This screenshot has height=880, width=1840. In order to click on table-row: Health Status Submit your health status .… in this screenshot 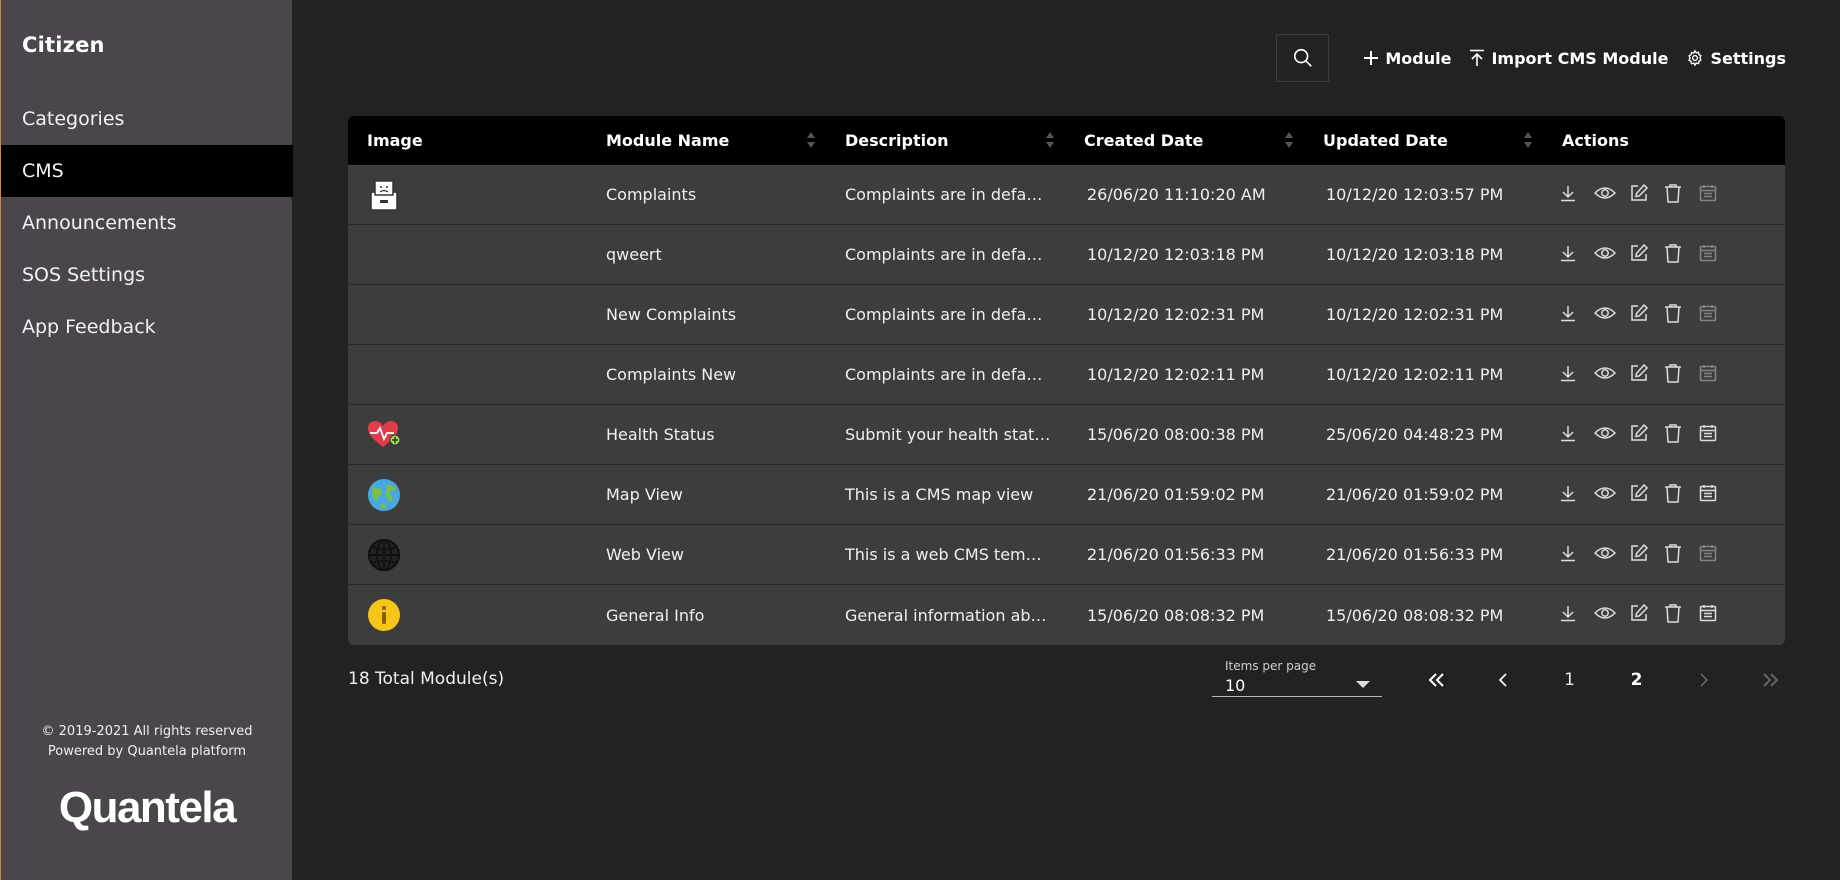, I will do `click(1066, 435)`.